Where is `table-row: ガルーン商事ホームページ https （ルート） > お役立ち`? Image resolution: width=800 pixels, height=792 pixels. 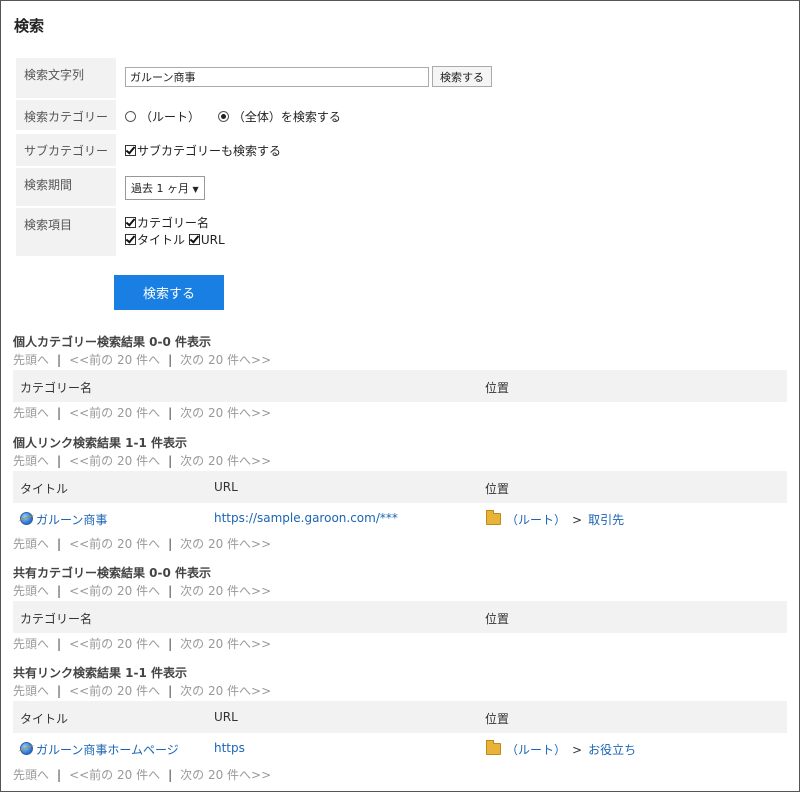 table-row: ガルーン商事ホームページ https （ルート） > お役立ち is located at coordinates (400, 749).